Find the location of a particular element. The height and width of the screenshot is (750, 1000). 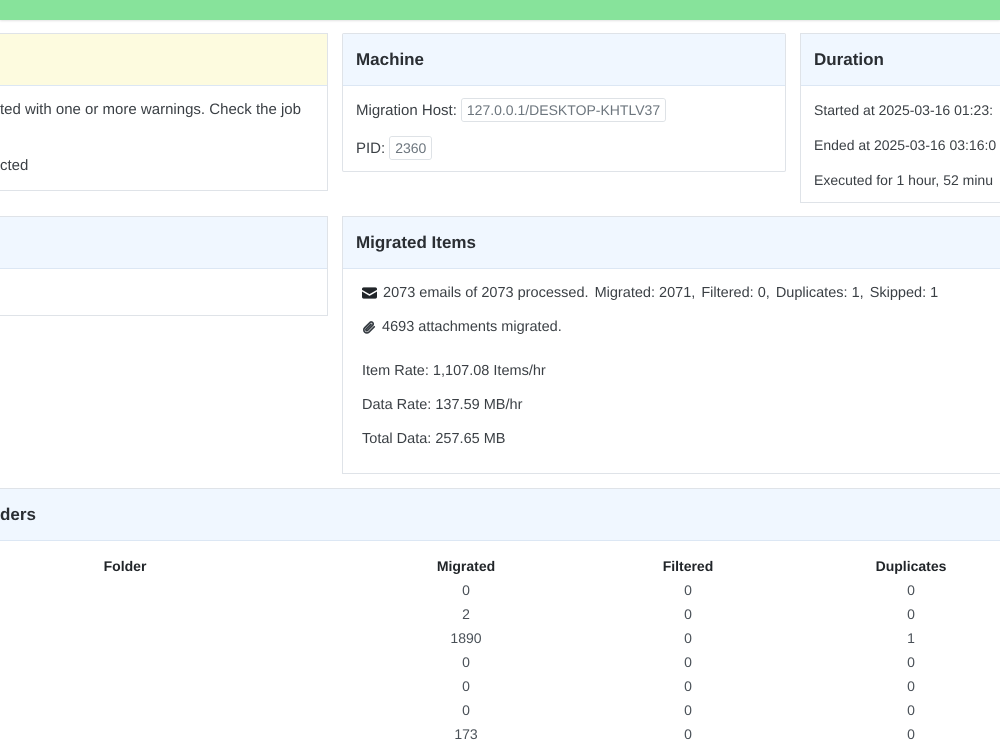

panel-title: Duration is located at coordinates (849, 60).